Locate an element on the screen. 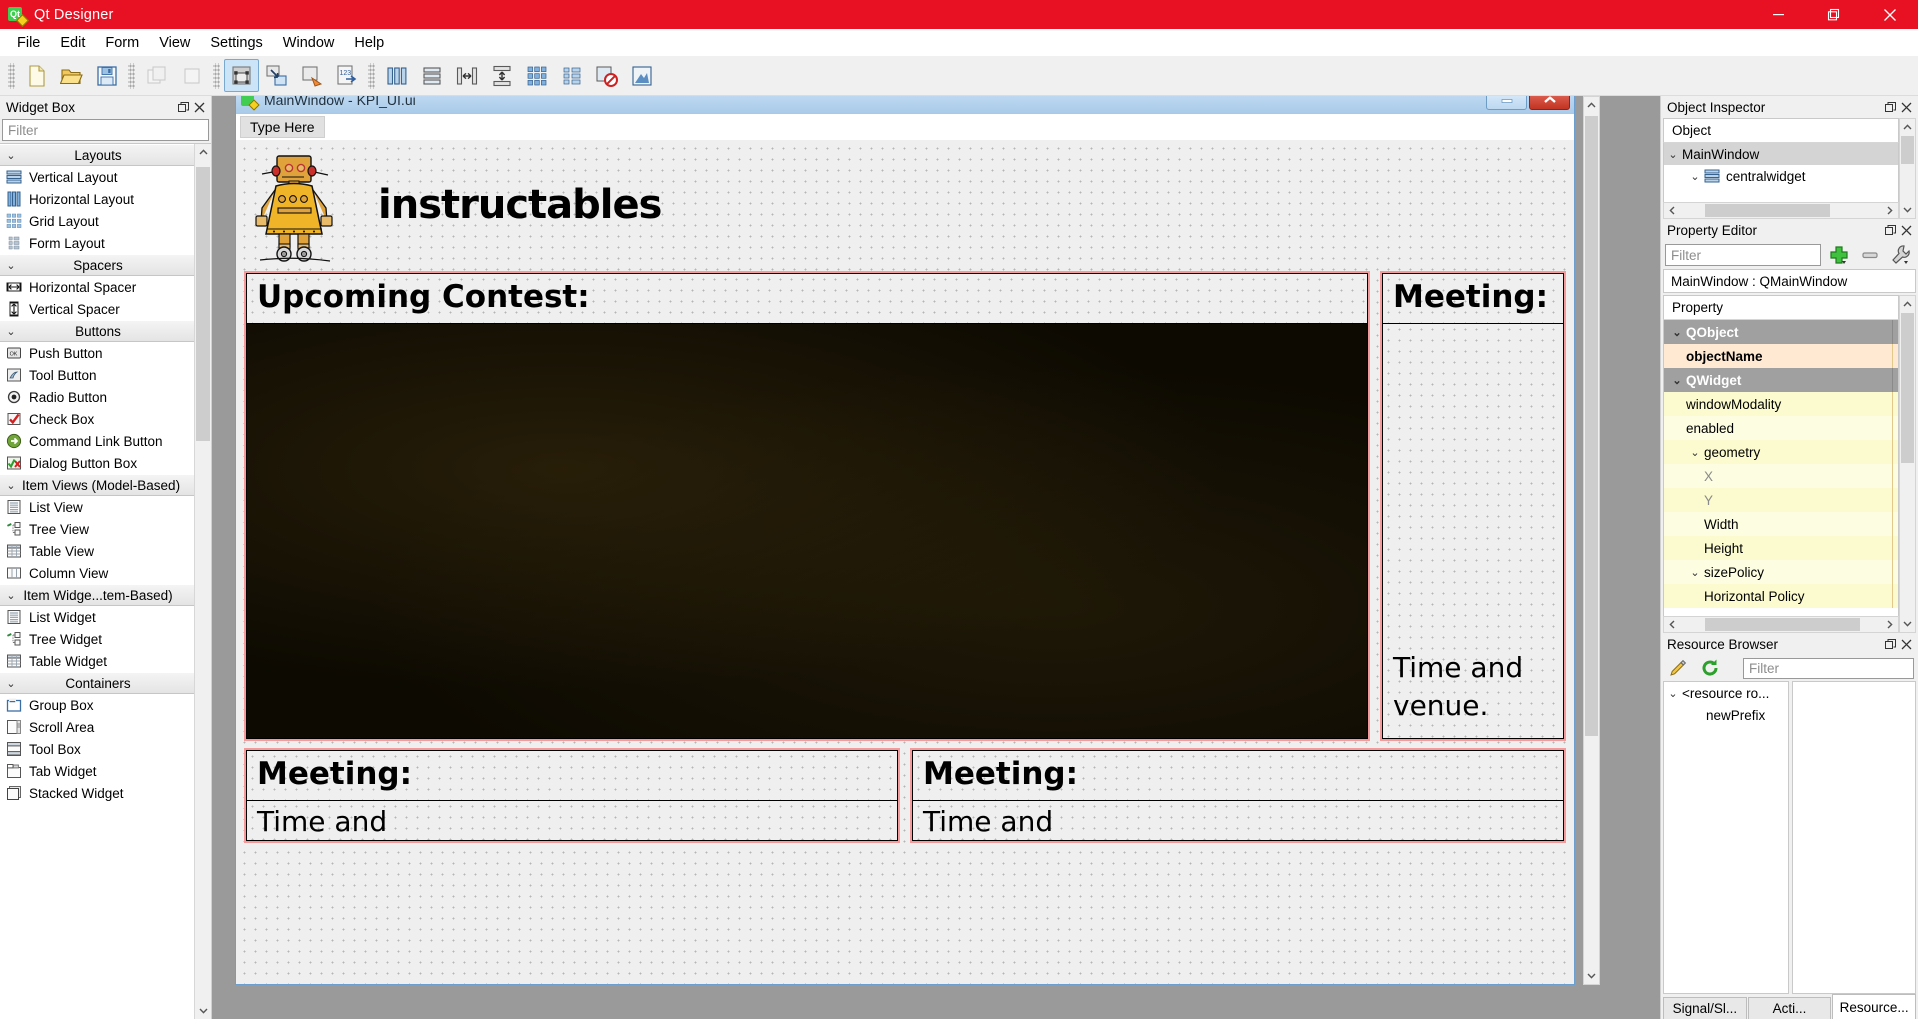  meeting-right-panel: Meeting: Time and venue. is located at coordinates (1473, 506).